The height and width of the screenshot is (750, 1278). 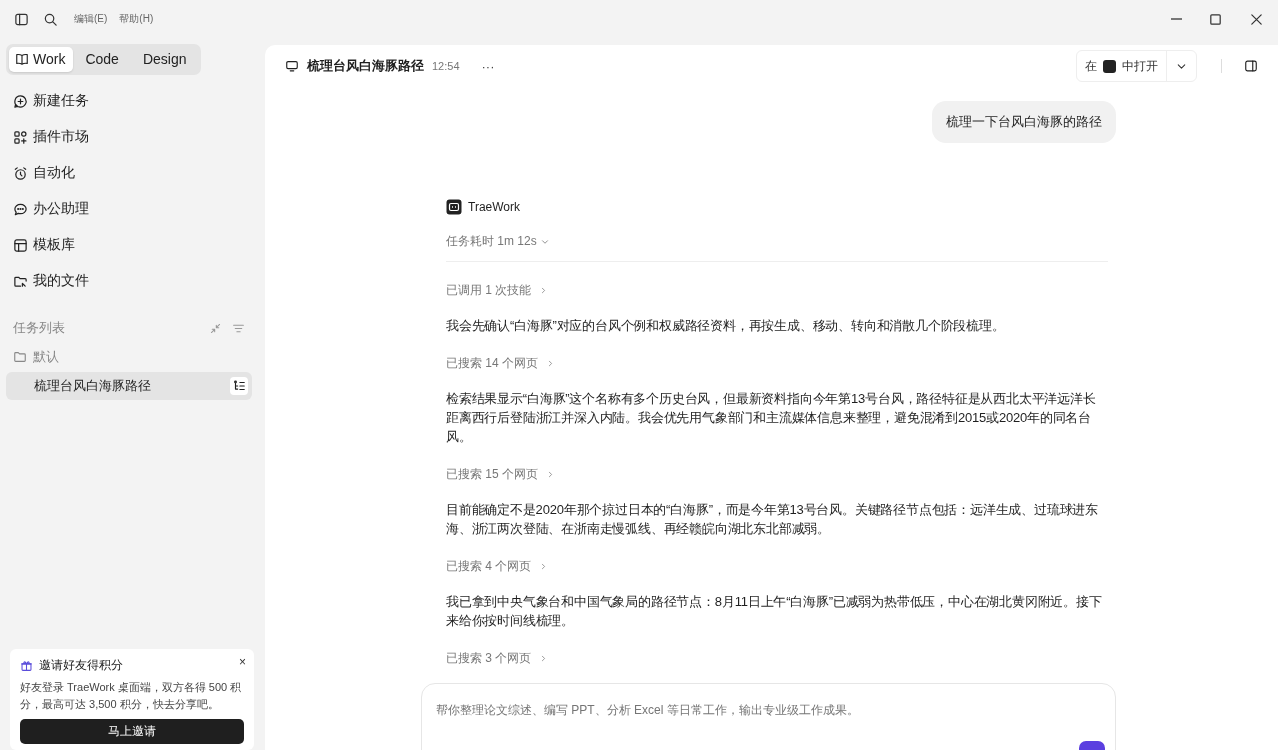 I want to click on step-toggle: 已搜索 14 个网页, so click(x=777, y=363).